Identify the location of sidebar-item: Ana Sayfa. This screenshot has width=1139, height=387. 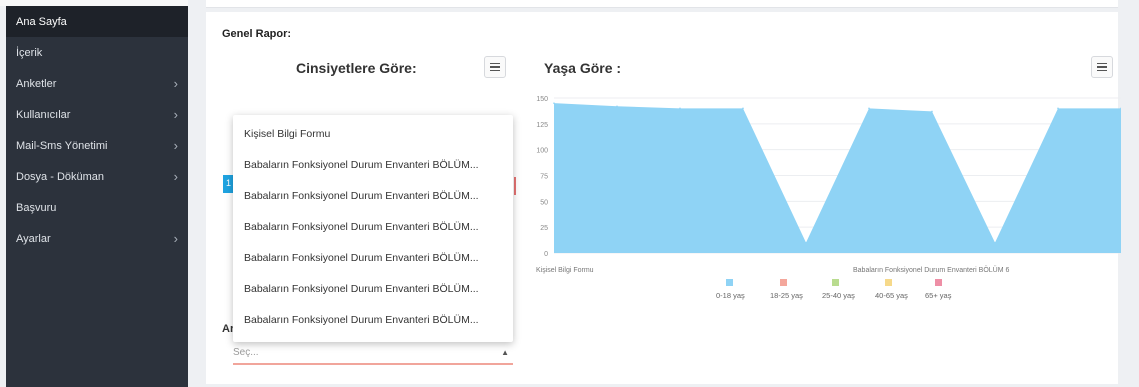
(97, 21).